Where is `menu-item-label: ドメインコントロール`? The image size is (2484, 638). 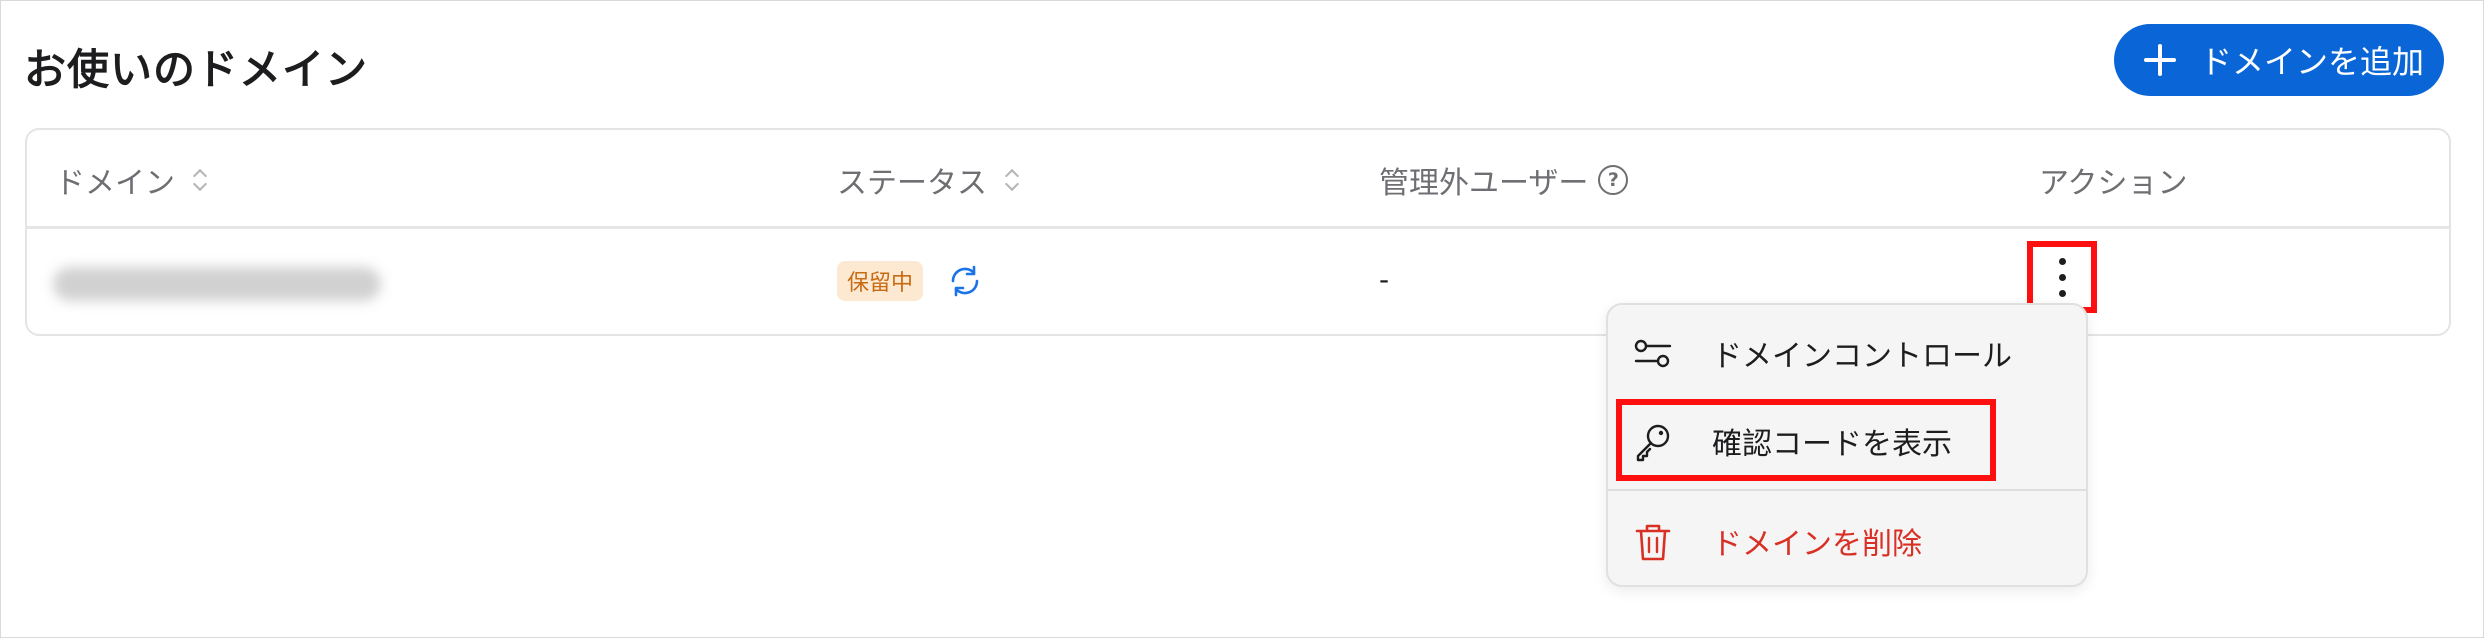
menu-item-label: ドメインコントロール is located at coordinates (1862, 356).